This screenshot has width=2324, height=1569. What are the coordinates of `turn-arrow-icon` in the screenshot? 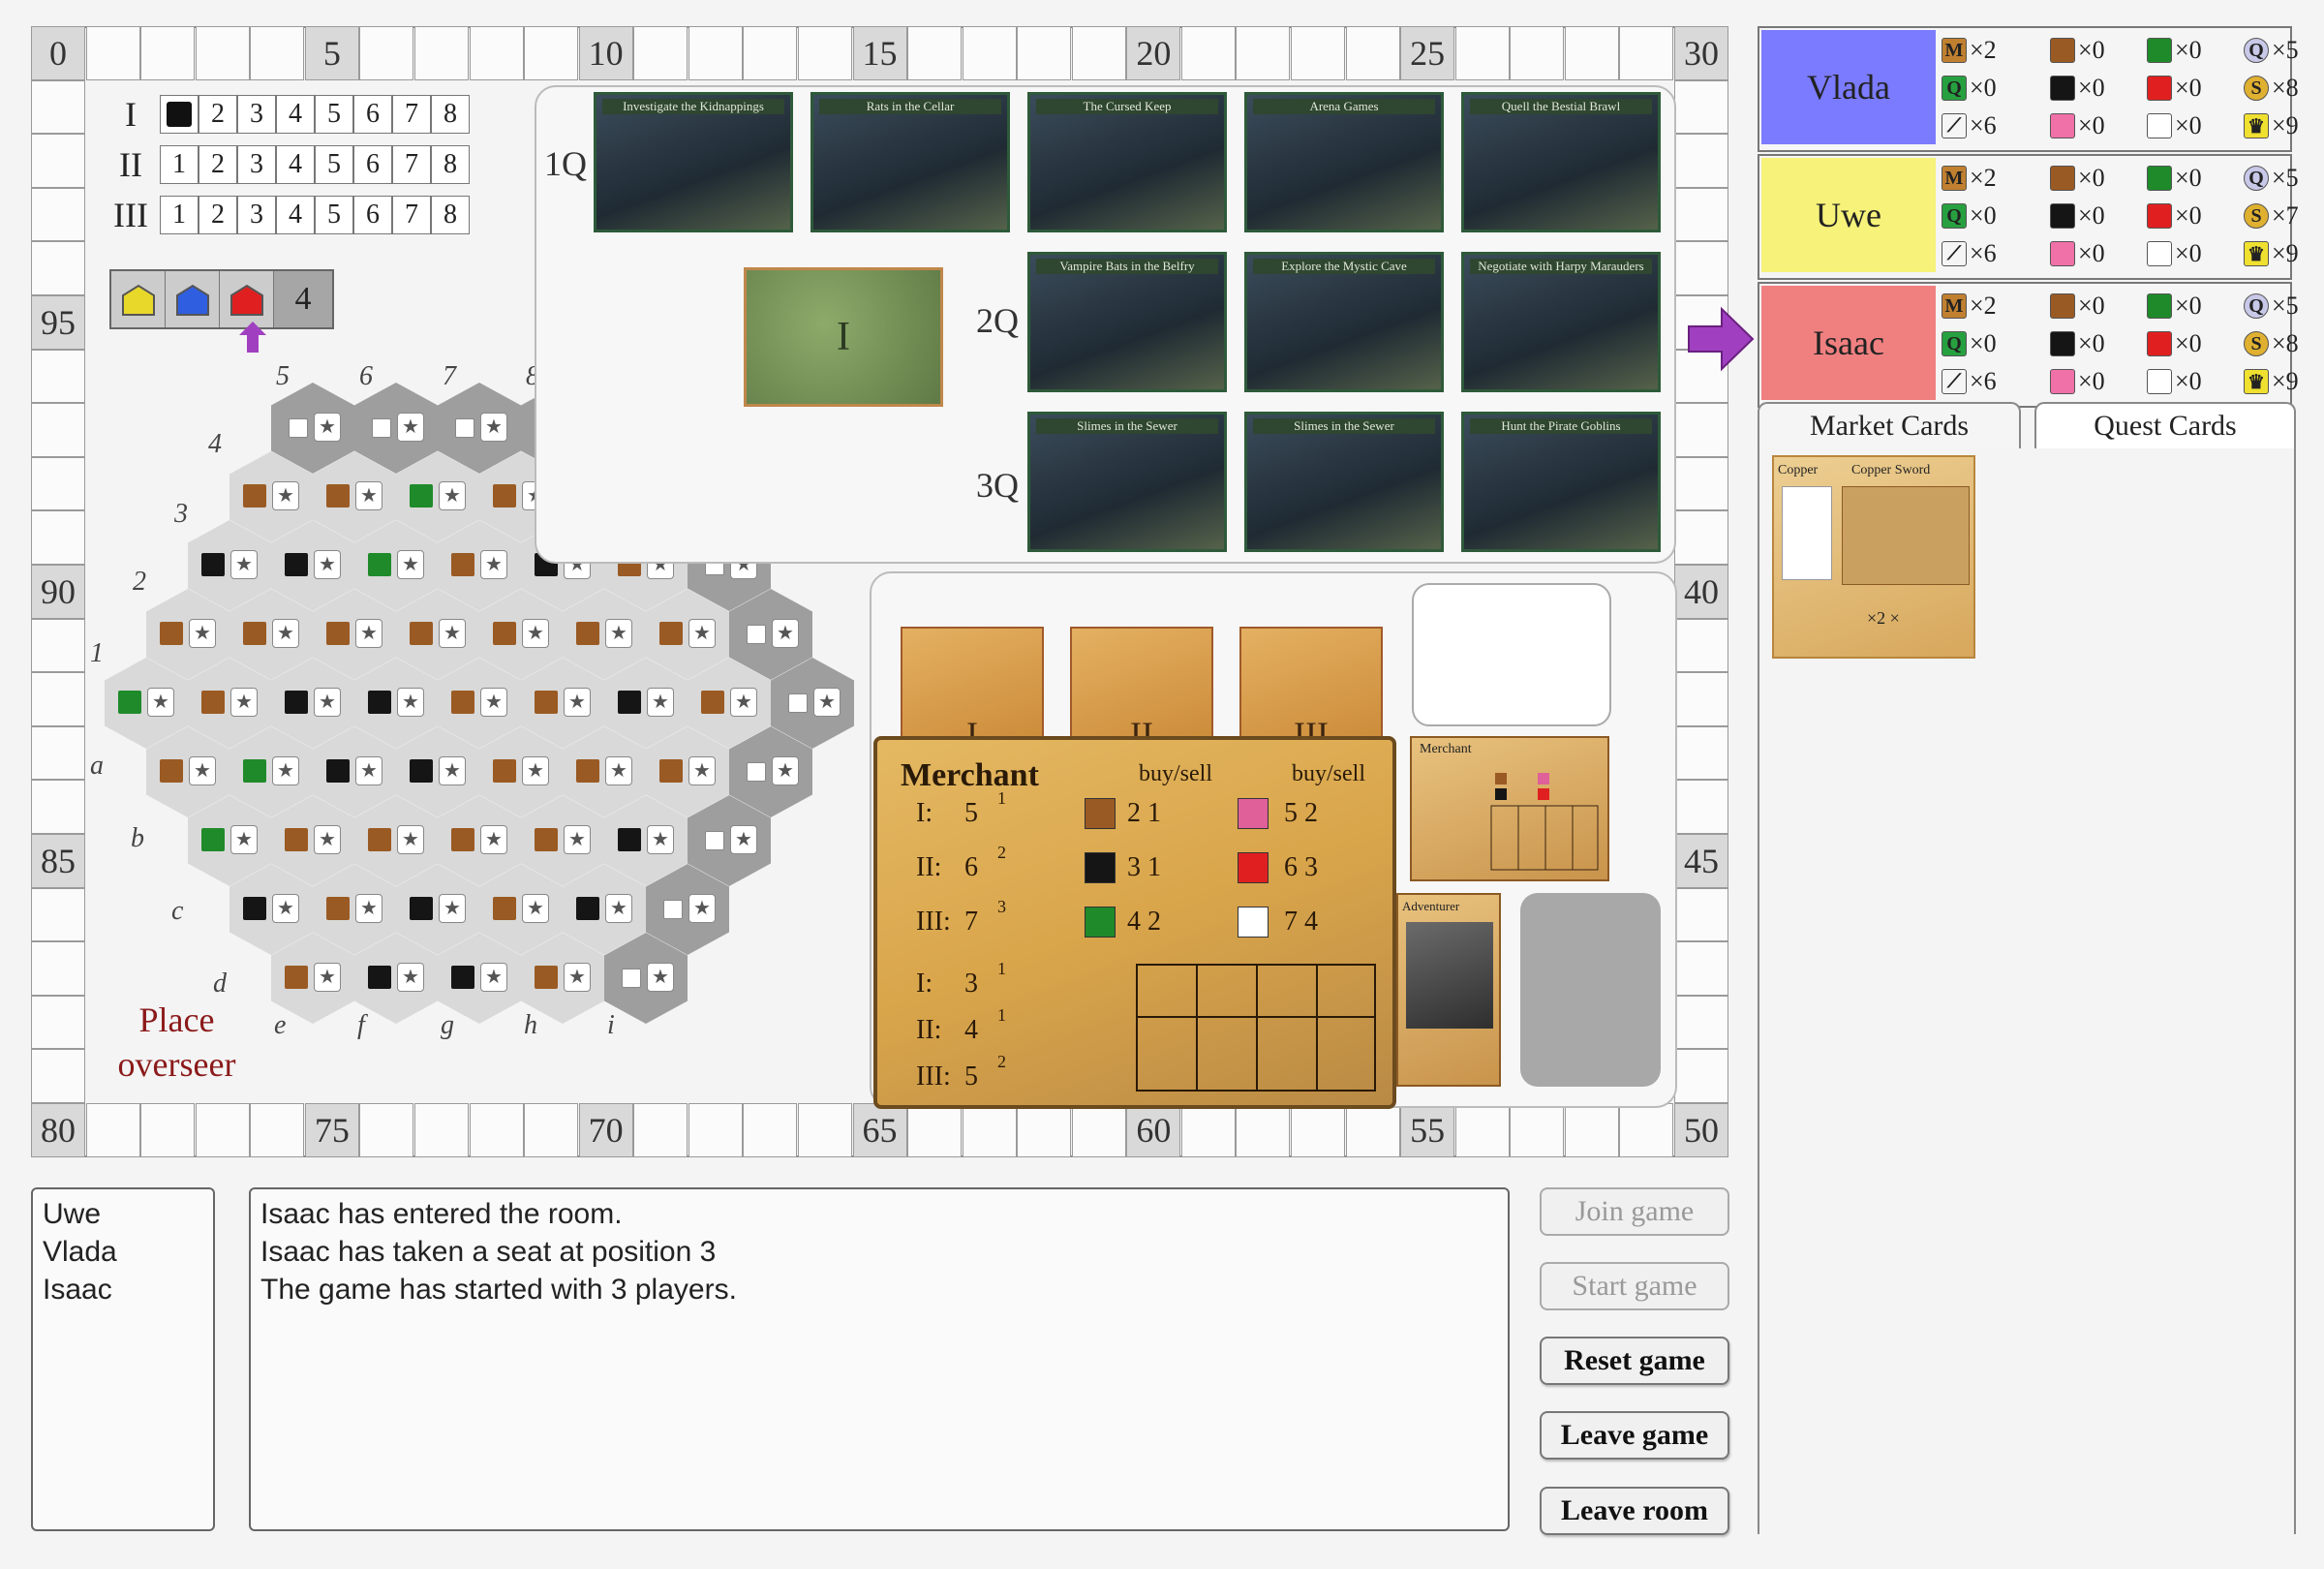 It's located at (253, 337).